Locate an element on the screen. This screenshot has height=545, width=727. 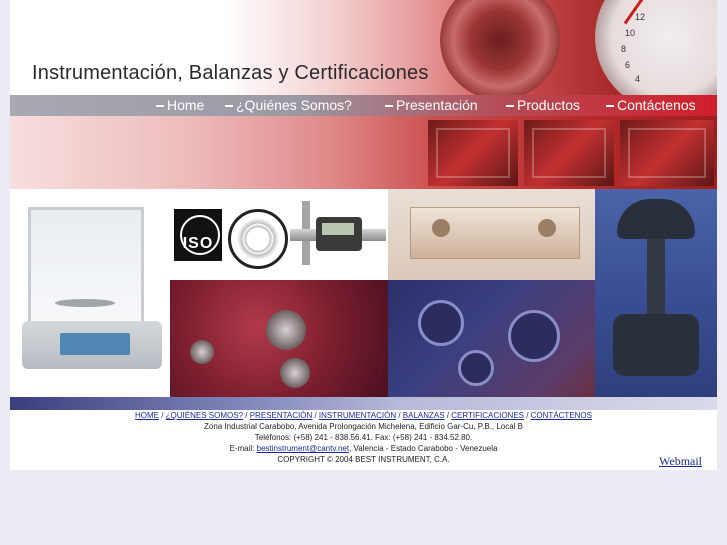
control-valve-image is located at coordinates (656, 293).